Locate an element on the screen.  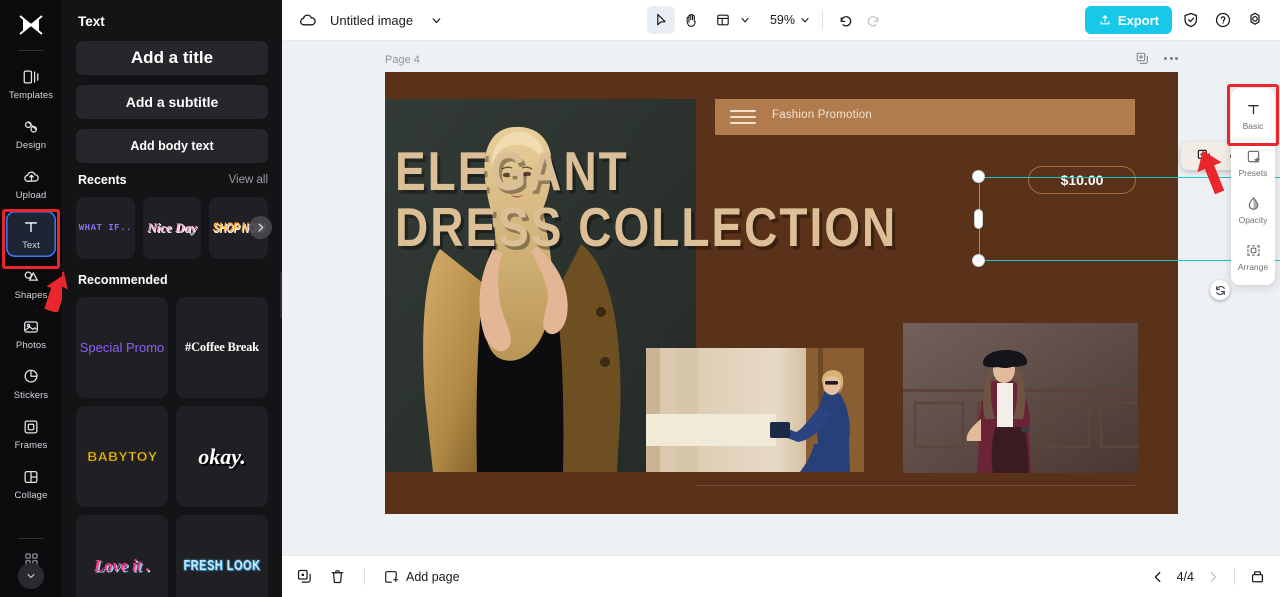
recents-next-button is located at coordinates (260, 227).